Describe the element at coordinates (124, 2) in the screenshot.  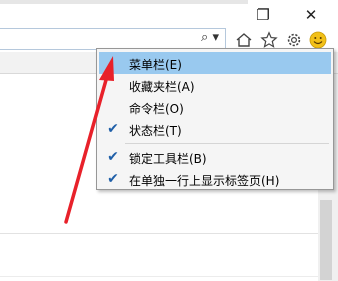
I see `tab-strip-edge` at that location.